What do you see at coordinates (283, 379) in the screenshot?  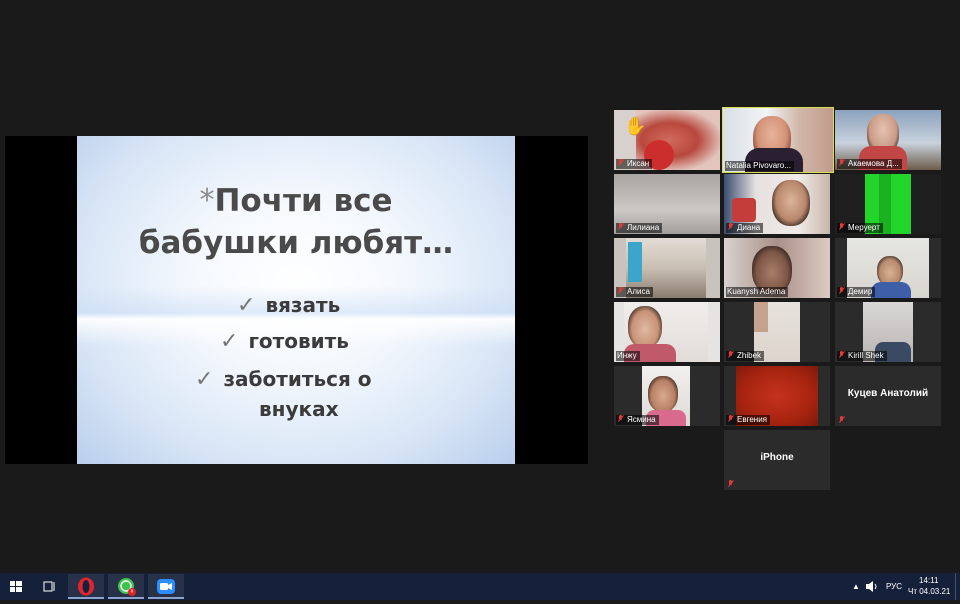 I see `slide-bullet: ✓ заботиться о` at bounding box center [283, 379].